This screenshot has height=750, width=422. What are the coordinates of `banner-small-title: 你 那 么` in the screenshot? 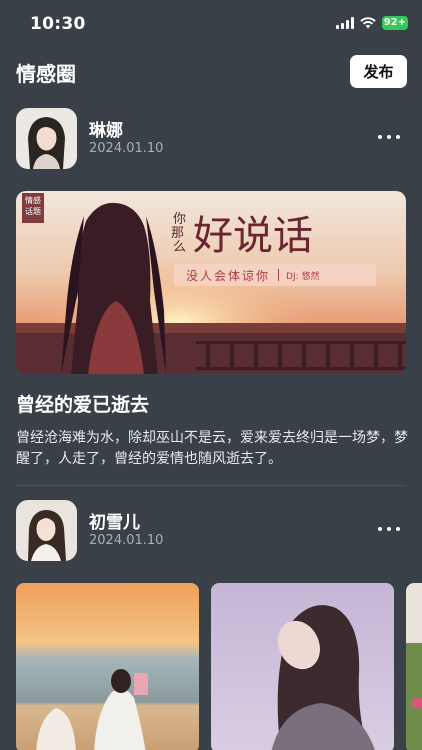 It's located at (179, 233).